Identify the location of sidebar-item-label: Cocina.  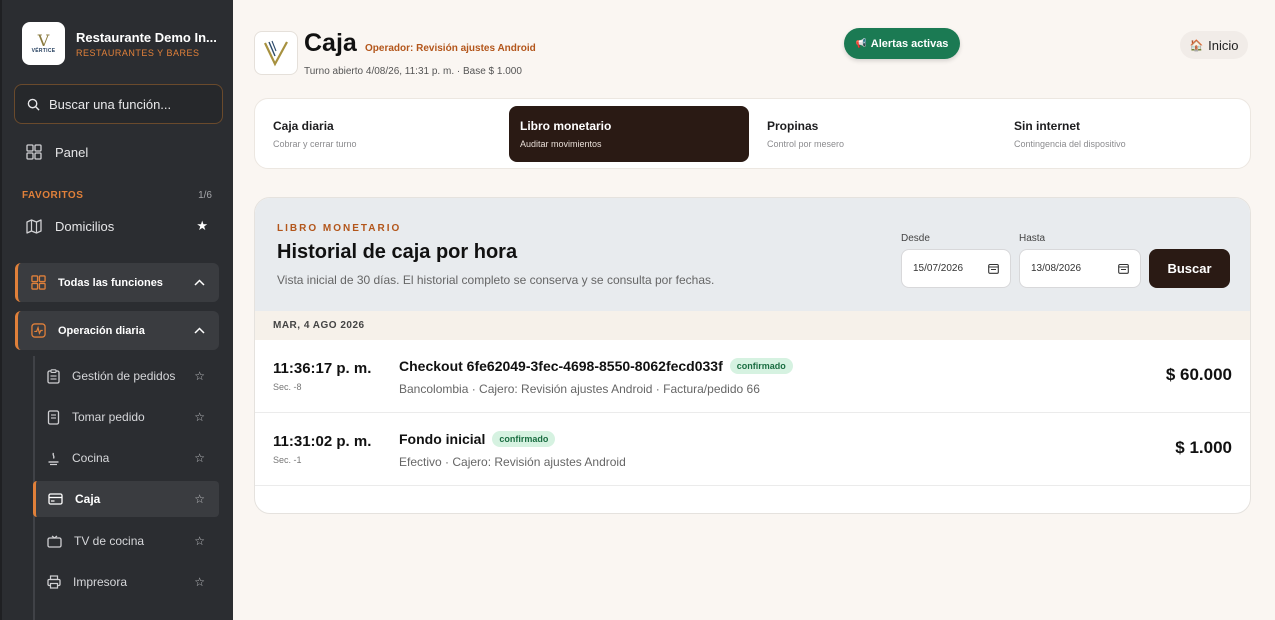
(91, 458).